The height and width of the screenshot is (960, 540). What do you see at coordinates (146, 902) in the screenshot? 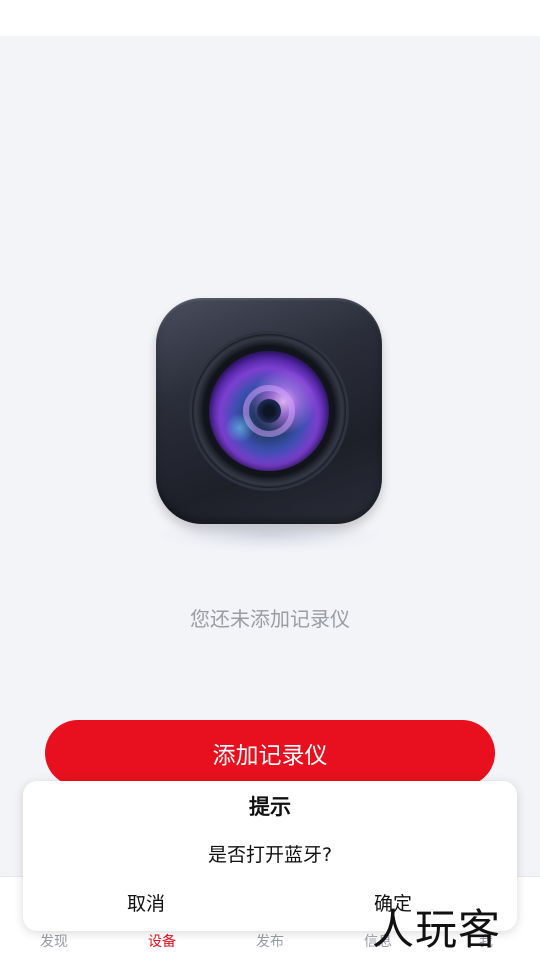
I see `cancel-button: 取消` at bounding box center [146, 902].